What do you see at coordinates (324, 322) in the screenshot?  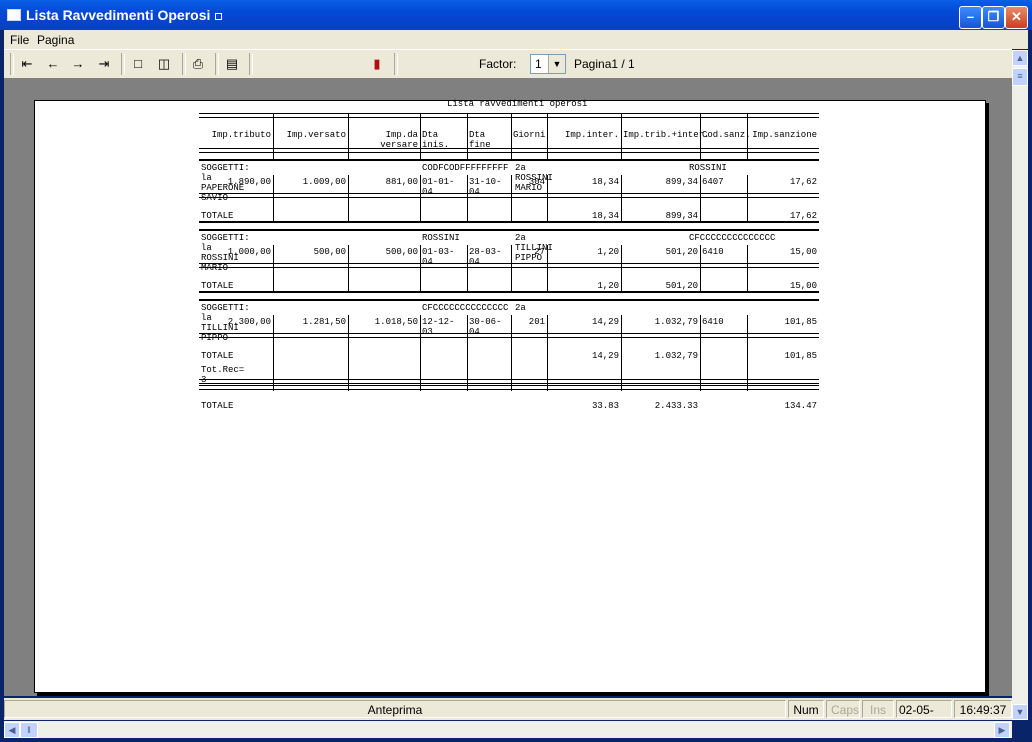 I see `data-cell: 1.281,50` at bounding box center [324, 322].